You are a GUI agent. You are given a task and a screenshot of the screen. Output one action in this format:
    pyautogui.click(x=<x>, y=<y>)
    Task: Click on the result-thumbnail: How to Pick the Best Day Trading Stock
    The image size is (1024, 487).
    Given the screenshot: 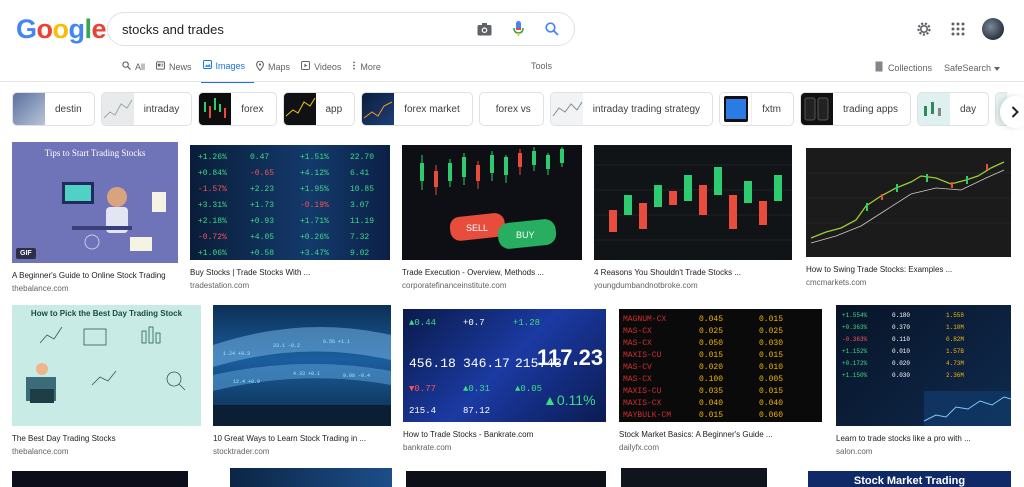 What is the action you would take?
    pyautogui.click(x=106, y=365)
    